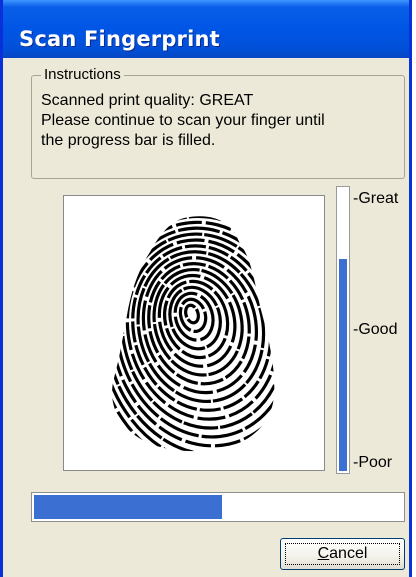 The width and height of the screenshot is (416, 577). What do you see at coordinates (348, 553) in the screenshot?
I see `cancel-label-rest: ancel` at bounding box center [348, 553].